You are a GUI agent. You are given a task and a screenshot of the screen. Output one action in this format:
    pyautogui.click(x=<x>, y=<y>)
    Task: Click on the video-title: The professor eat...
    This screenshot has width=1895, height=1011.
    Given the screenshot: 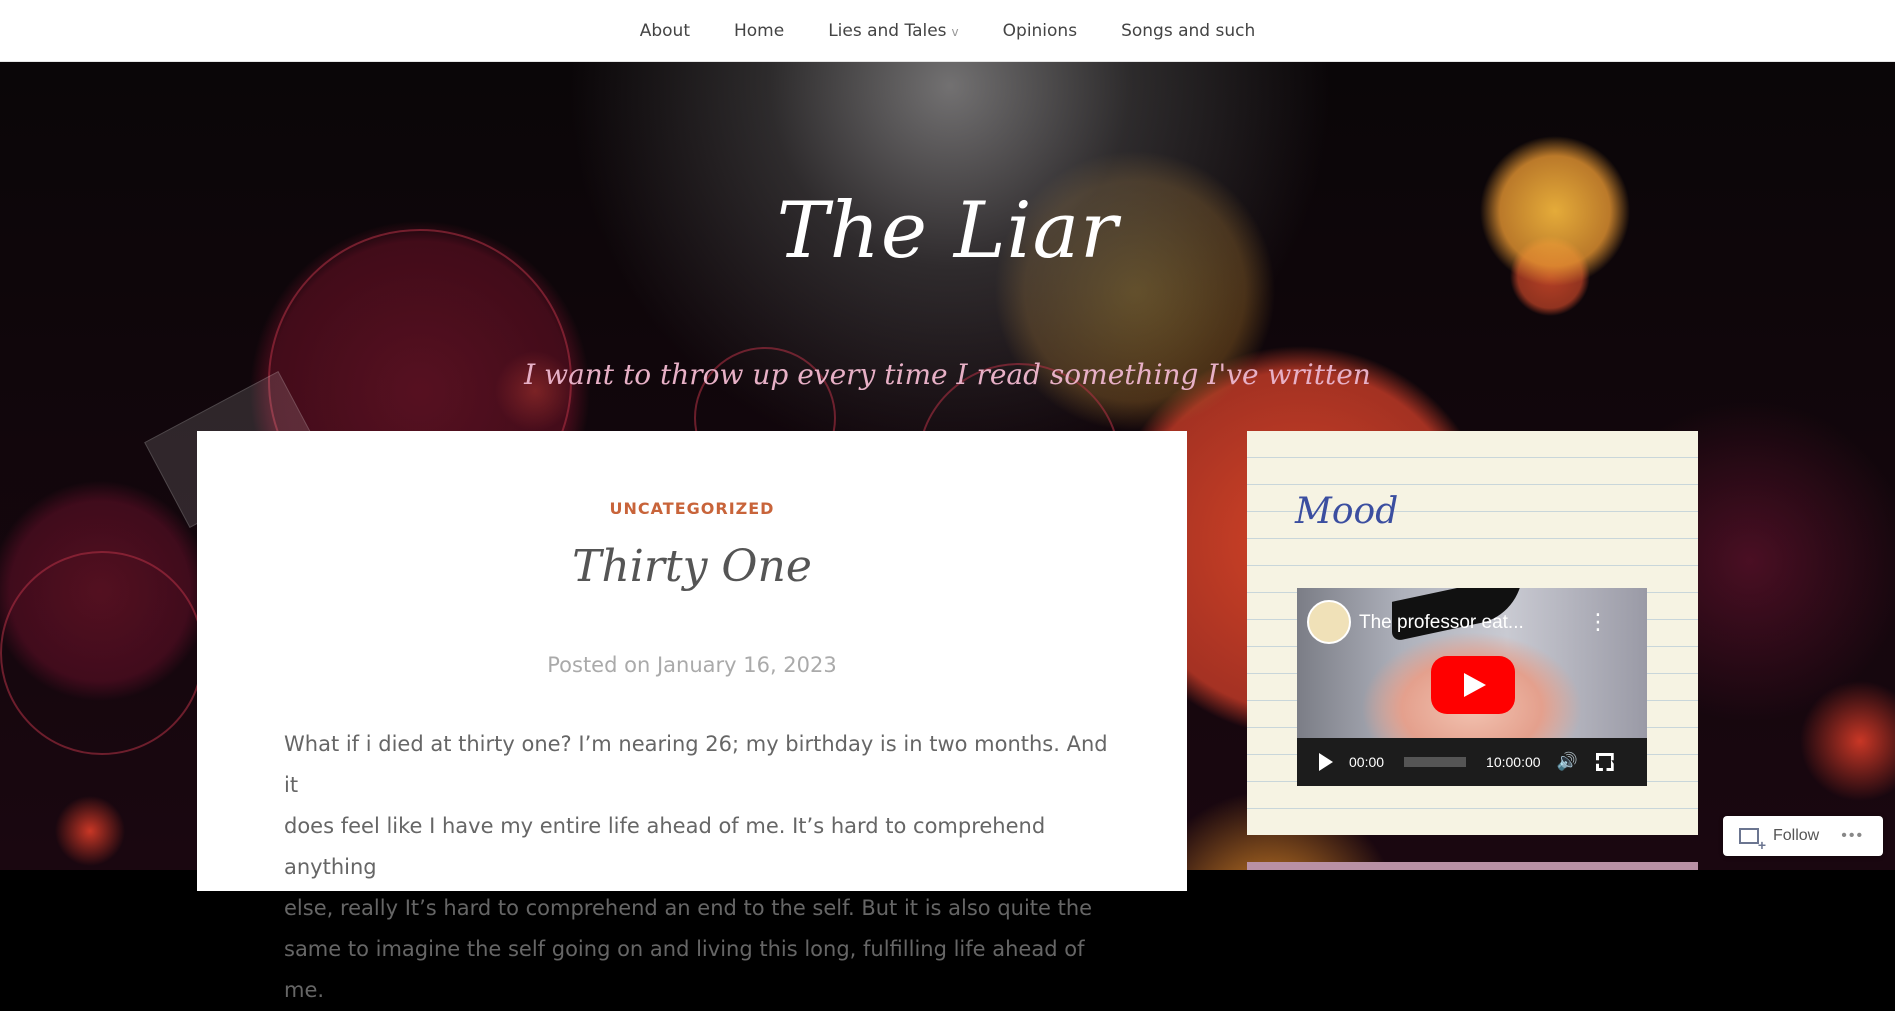 What is the action you would take?
    pyautogui.click(x=1441, y=623)
    